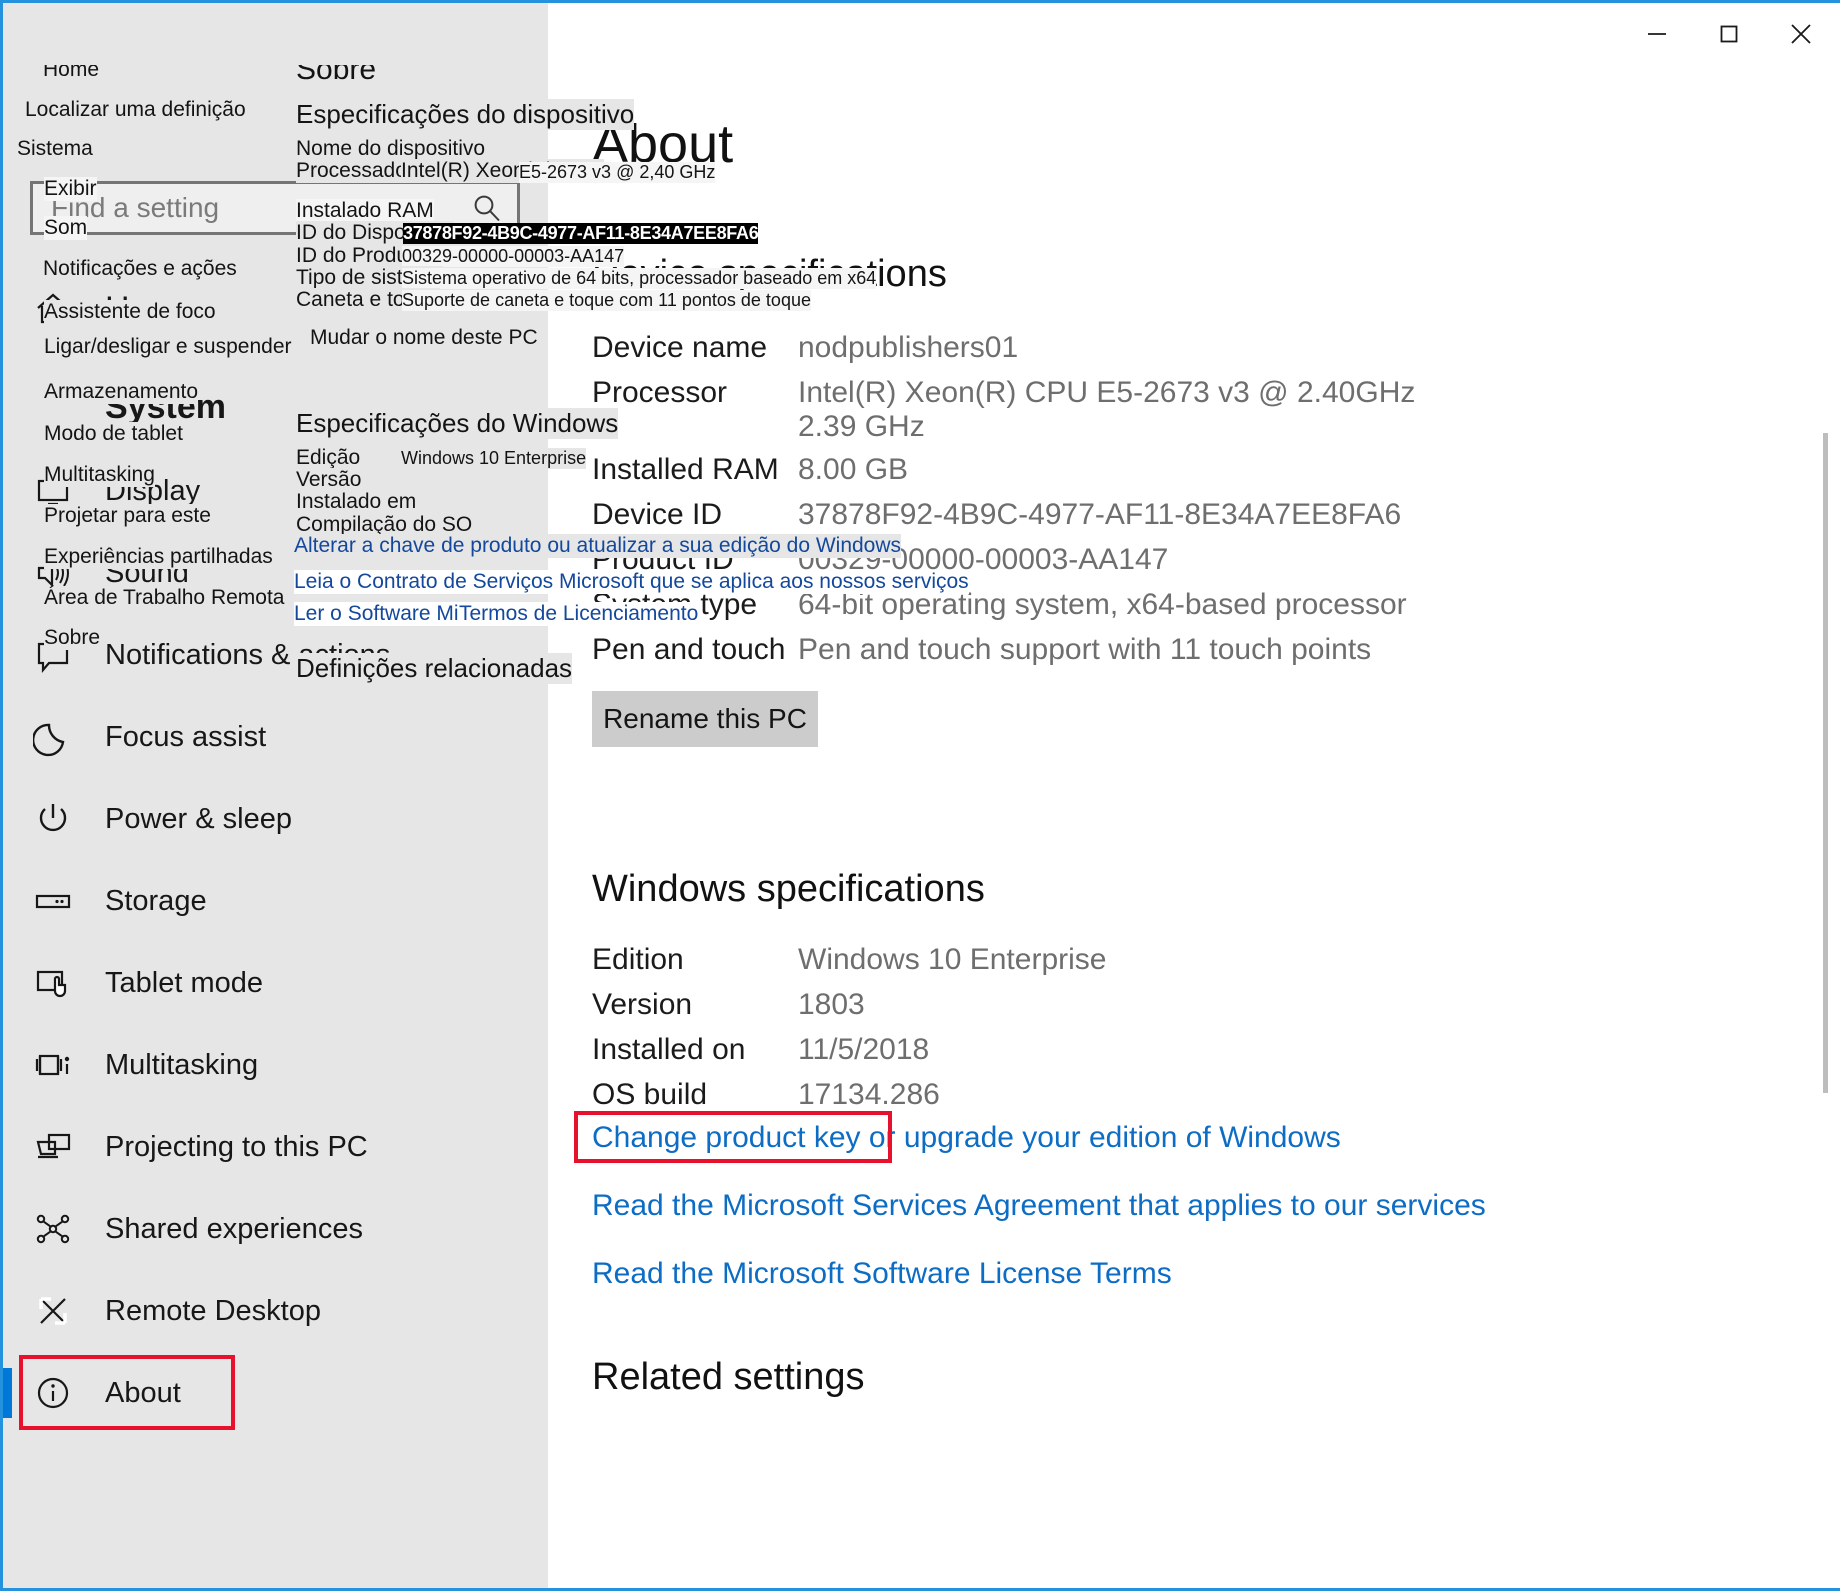 Image resolution: width=1840 pixels, height=1591 pixels. What do you see at coordinates (642, 1004) in the screenshot?
I see `spec-key: Version` at bounding box center [642, 1004].